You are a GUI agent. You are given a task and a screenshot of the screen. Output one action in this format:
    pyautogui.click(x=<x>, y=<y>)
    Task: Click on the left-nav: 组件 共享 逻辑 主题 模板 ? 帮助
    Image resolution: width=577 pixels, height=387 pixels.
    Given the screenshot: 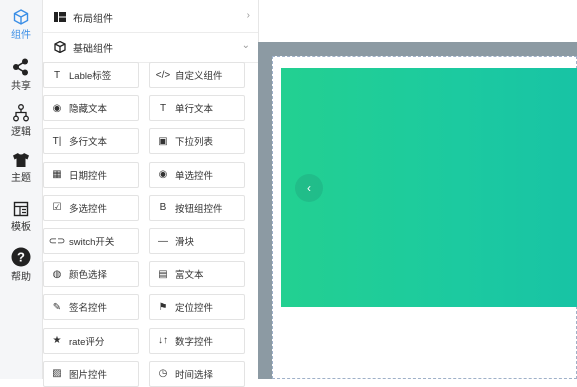 What is the action you would take?
    pyautogui.click(x=21, y=189)
    